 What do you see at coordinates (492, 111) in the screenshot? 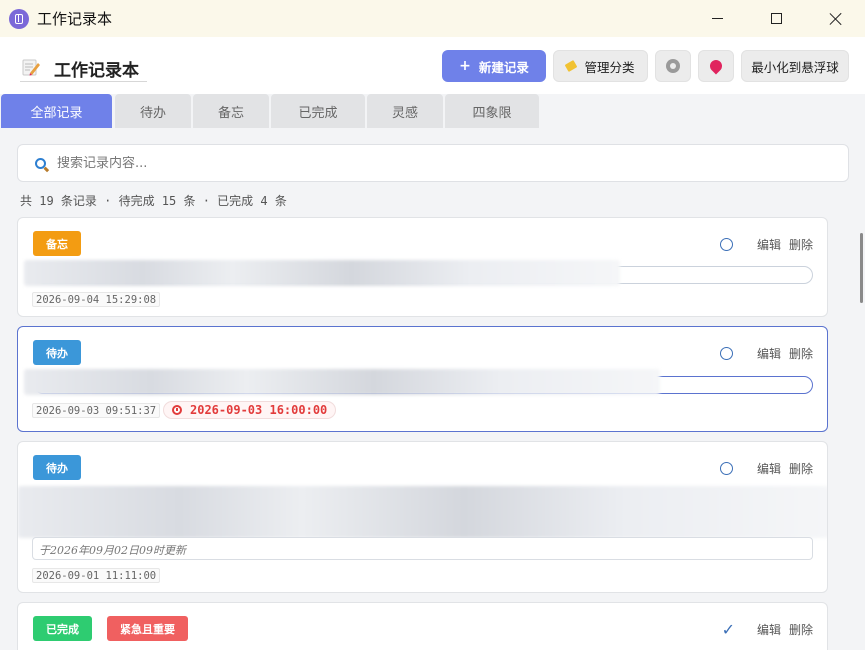
I see `tab-quadrants: 四象限` at bounding box center [492, 111].